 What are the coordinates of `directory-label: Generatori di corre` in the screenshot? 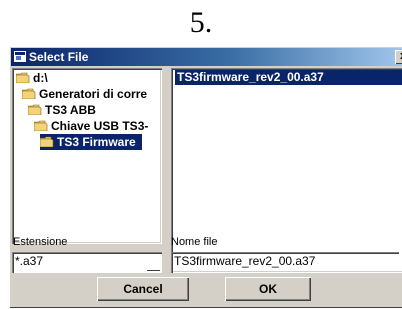 It's located at (93, 94).